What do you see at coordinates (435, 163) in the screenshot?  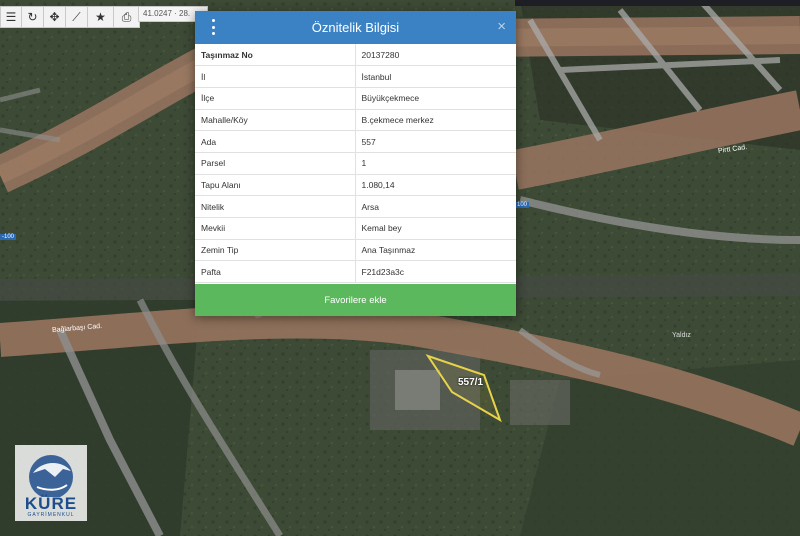 I see `attribute-value: 1` at bounding box center [435, 163].